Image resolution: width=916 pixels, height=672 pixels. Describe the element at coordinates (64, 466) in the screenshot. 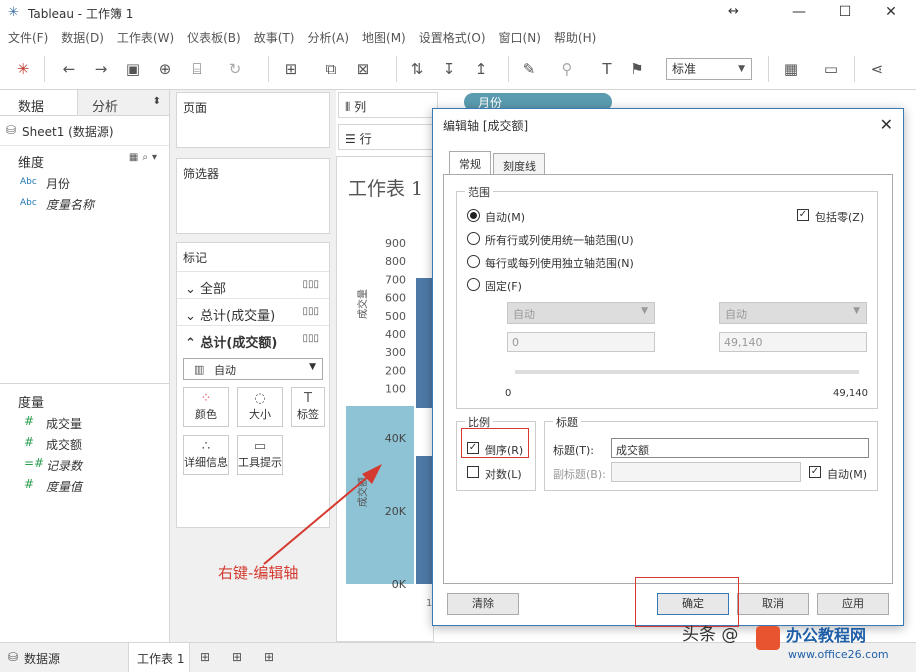

I see `field-label: 记录数` at that location.